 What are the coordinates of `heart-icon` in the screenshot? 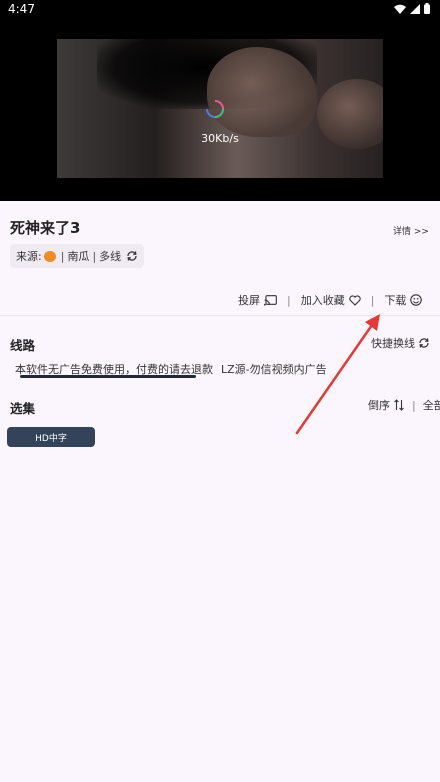 It's located at (355, 300).